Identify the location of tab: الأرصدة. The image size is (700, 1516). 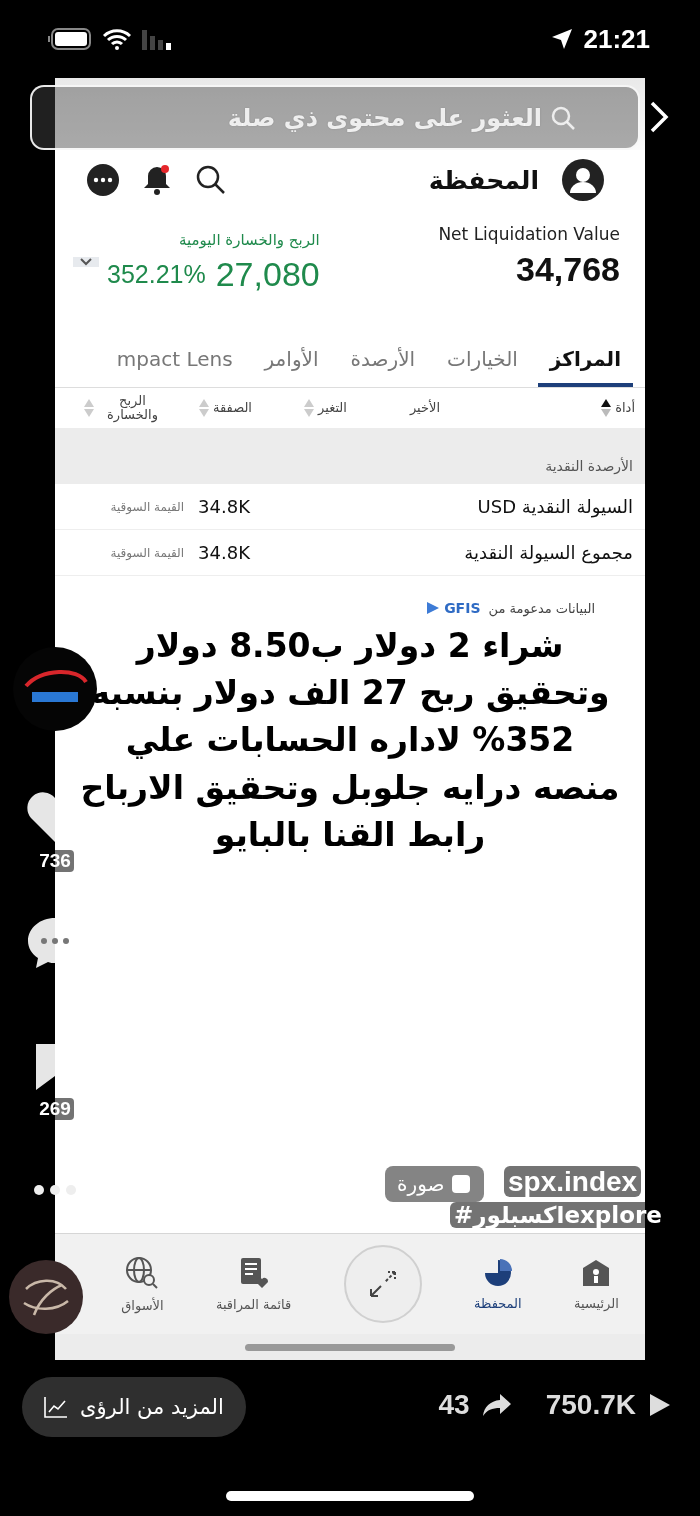
(383, 367).